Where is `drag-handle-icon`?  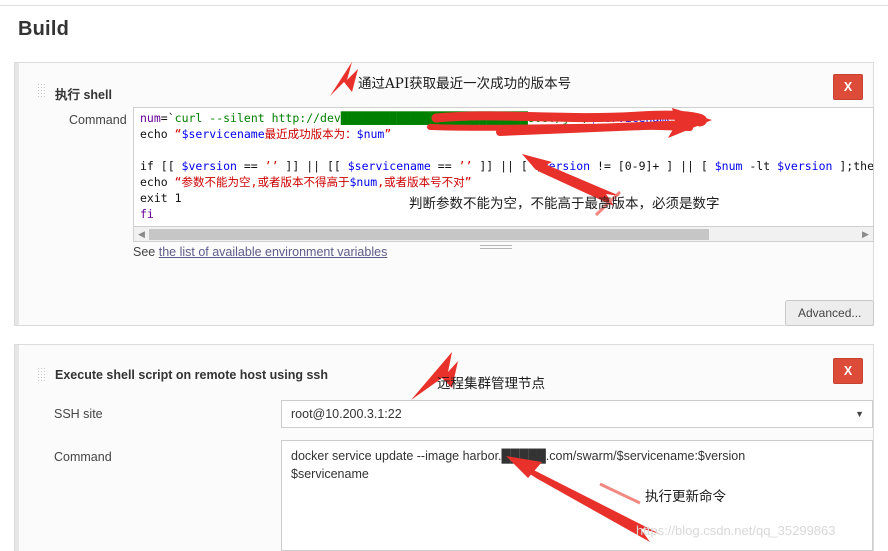
drag-handle-icon is located at coordinates (42, 90).